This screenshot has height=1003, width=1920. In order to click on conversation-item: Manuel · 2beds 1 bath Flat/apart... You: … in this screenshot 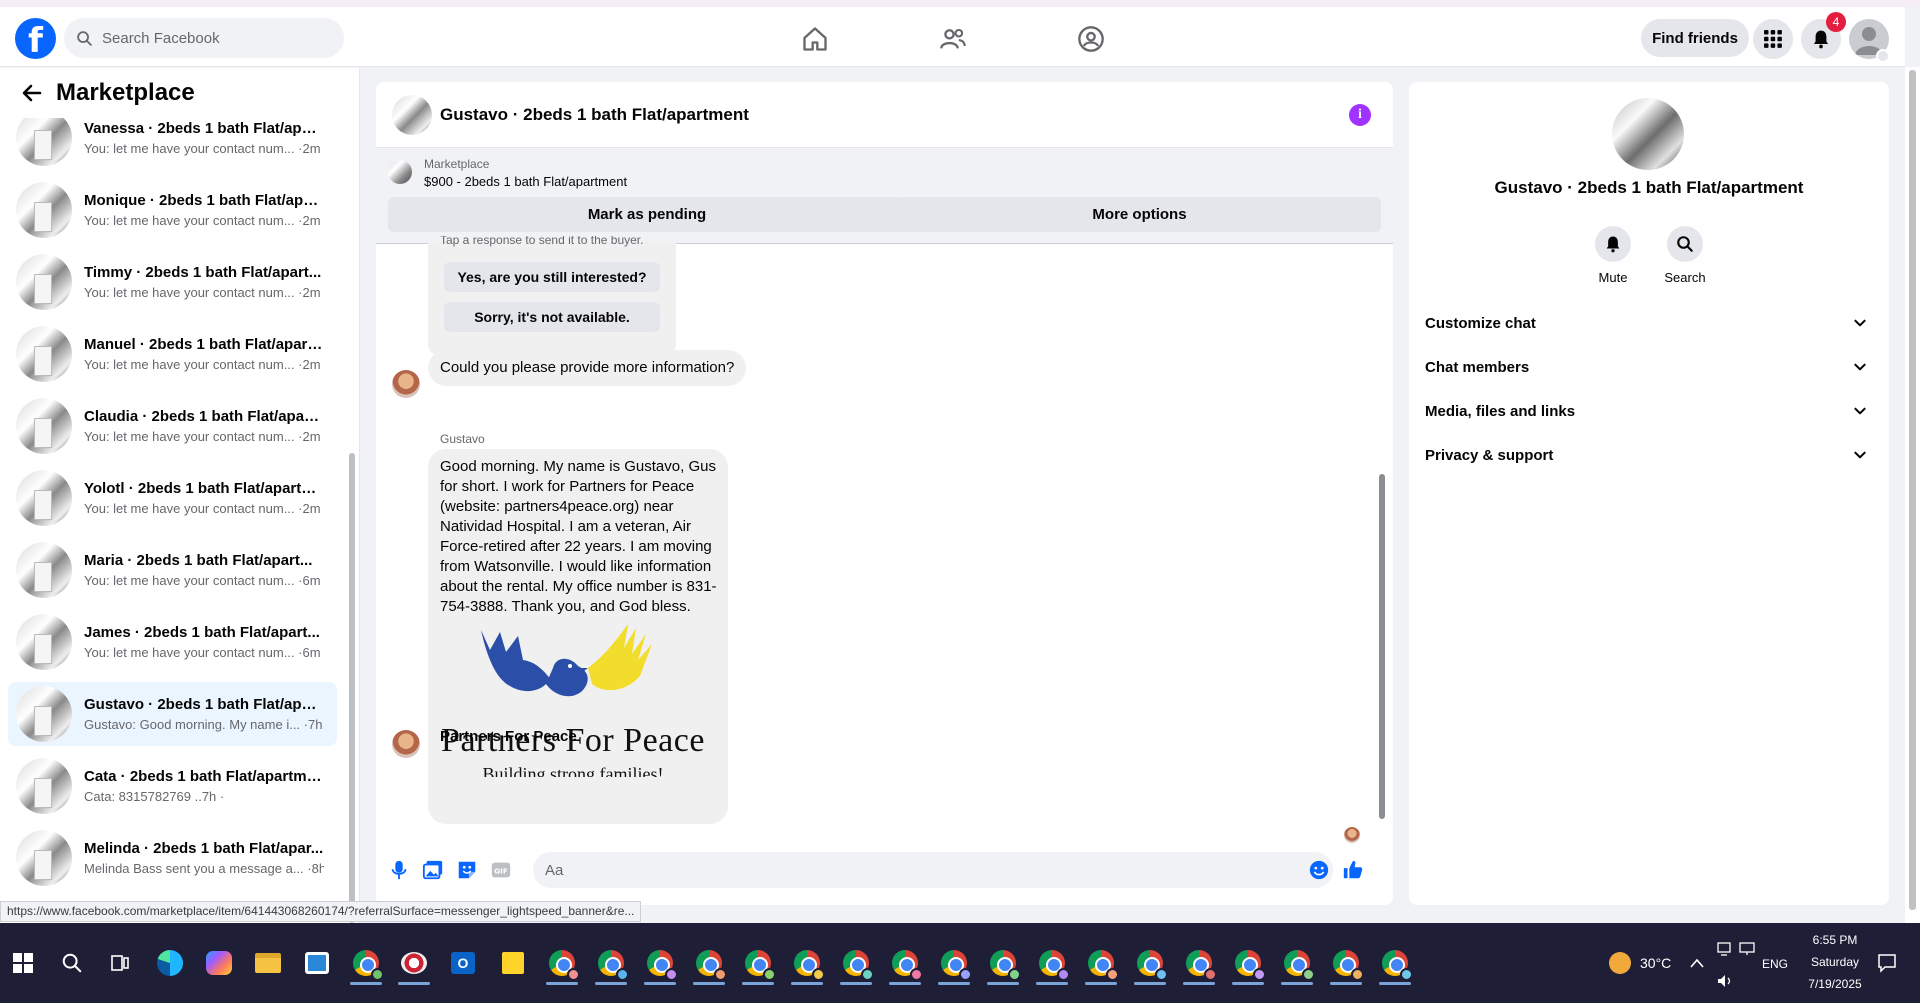, I will do `click(172, 354)`.